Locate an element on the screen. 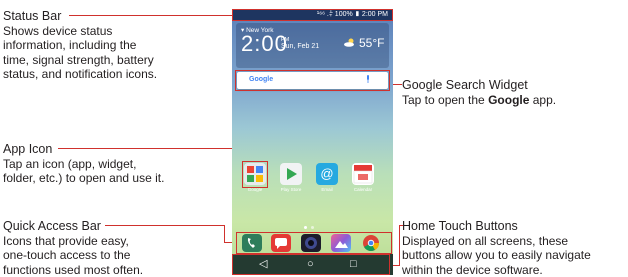 Image resolution: width=628 pixels, height=277 pixels. home-touch-leader-vertical is located at coordinates (399, 245).